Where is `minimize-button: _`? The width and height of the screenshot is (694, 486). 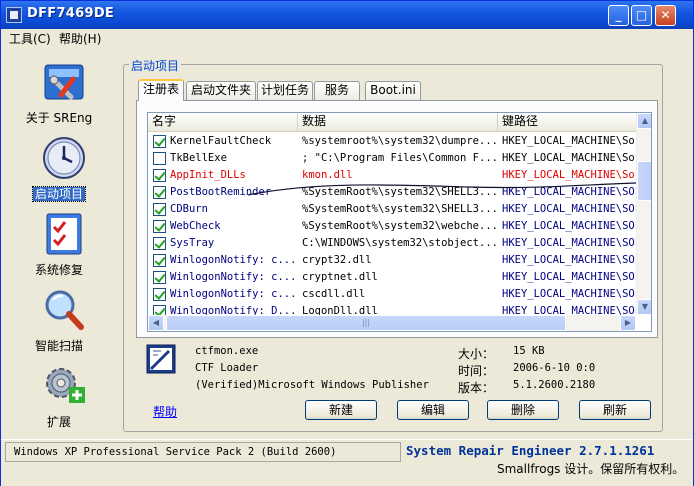
minimize-button: _ is located at coordinates (618, 15).